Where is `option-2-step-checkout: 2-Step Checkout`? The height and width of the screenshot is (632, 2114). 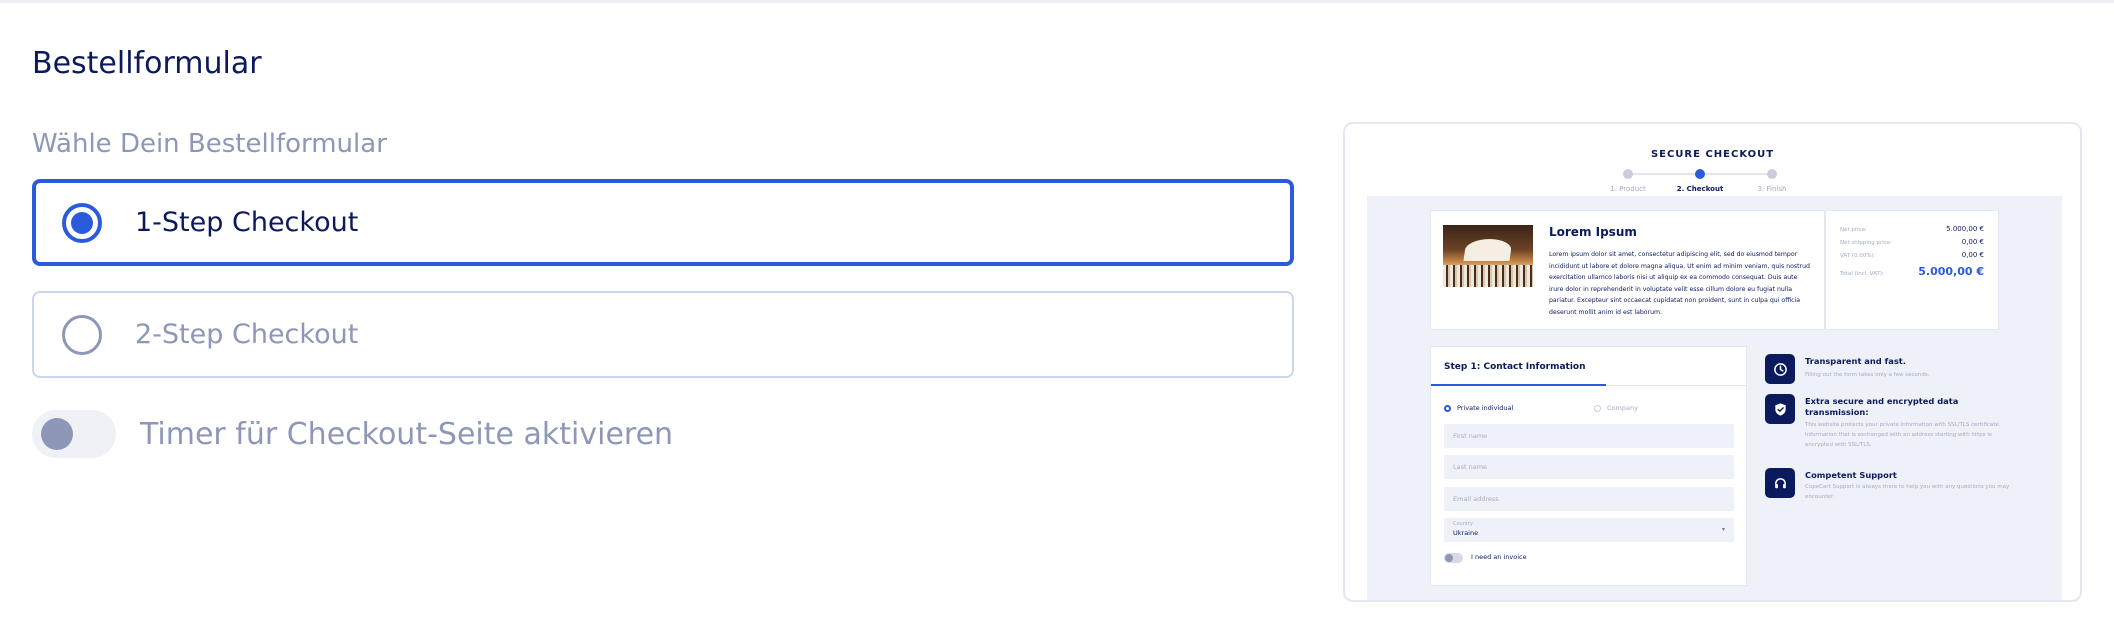 option-2-step-checkout: 2-Step Checkout is located at coordinates (663, 334).